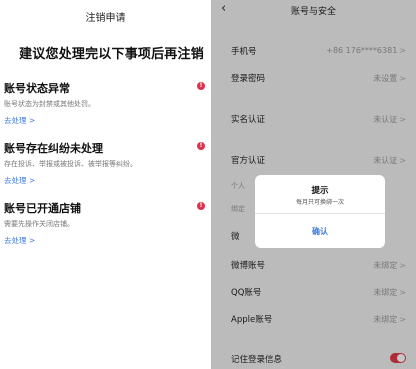 Image resolution: width=416 pixels, height=369 pixels. Describe the element at coordinates (105, 18) in the screenshot. I see `page-title: 注销申请` at that location.